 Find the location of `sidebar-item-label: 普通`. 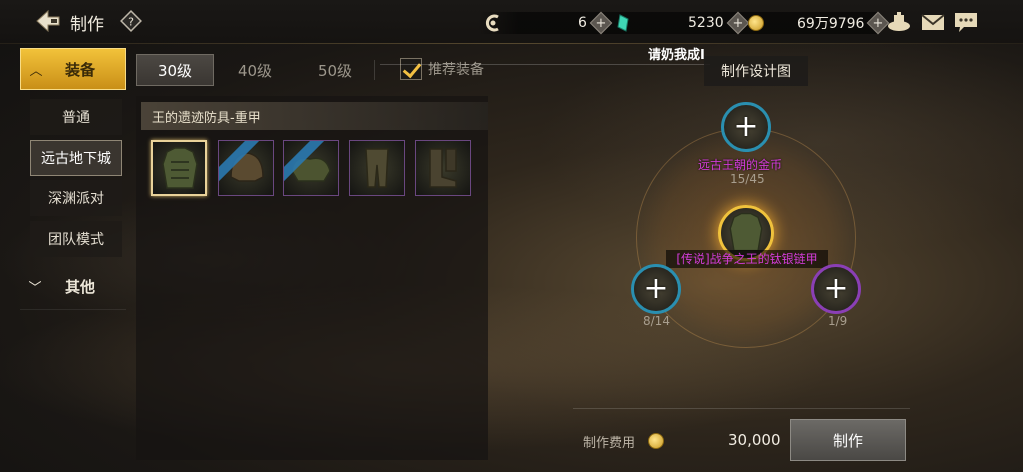

sidebar-item-label: 普通 is located at coordinates (76, 118).